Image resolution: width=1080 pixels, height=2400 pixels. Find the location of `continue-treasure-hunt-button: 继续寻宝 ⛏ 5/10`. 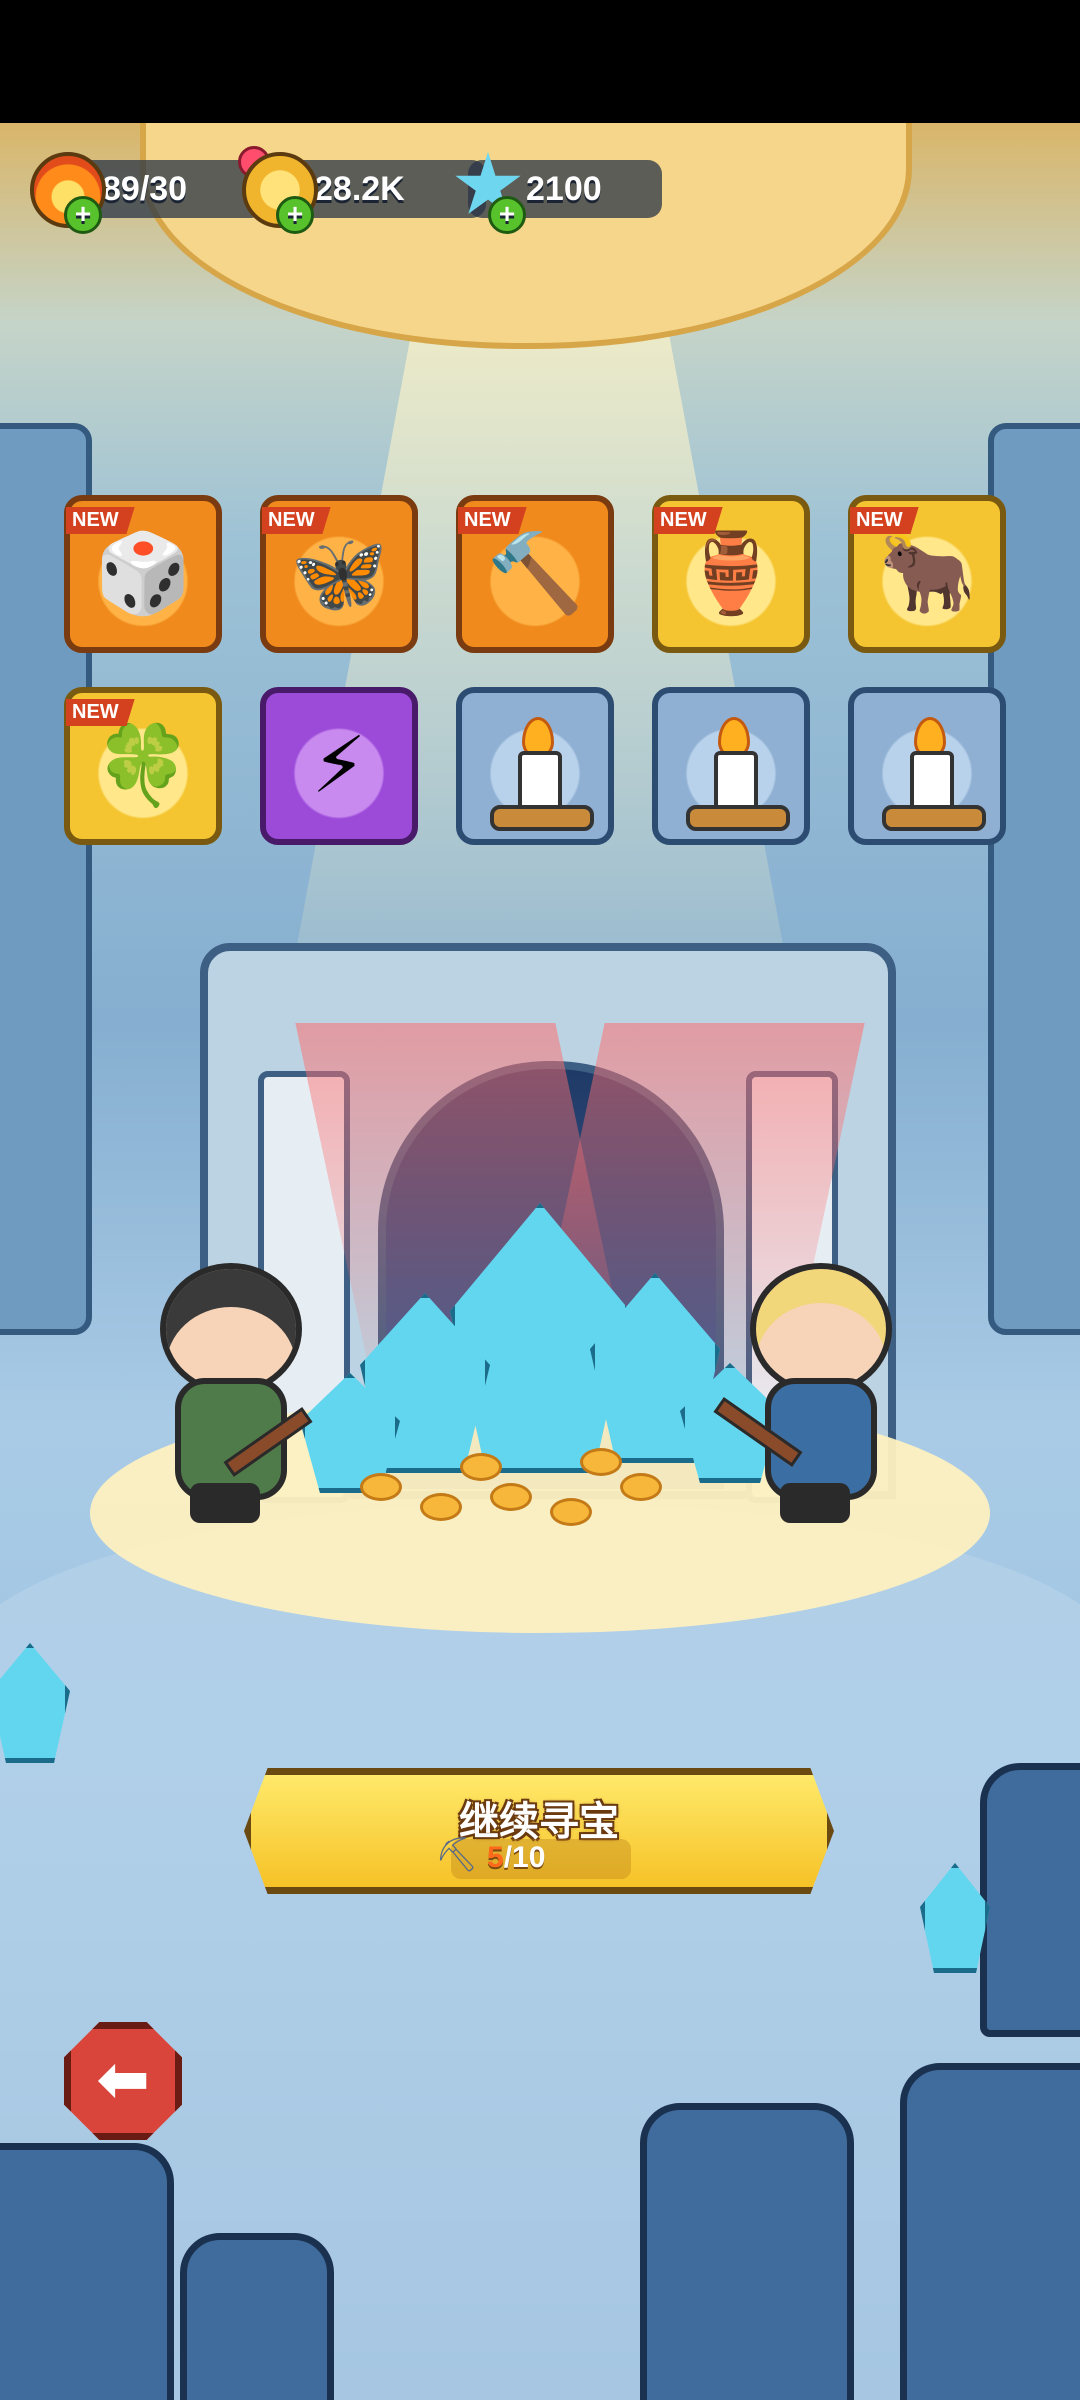

continue-treasure-hunt-button: 继续寻宝 ⛏ 5/10 is located at coordinates (539, 1831).